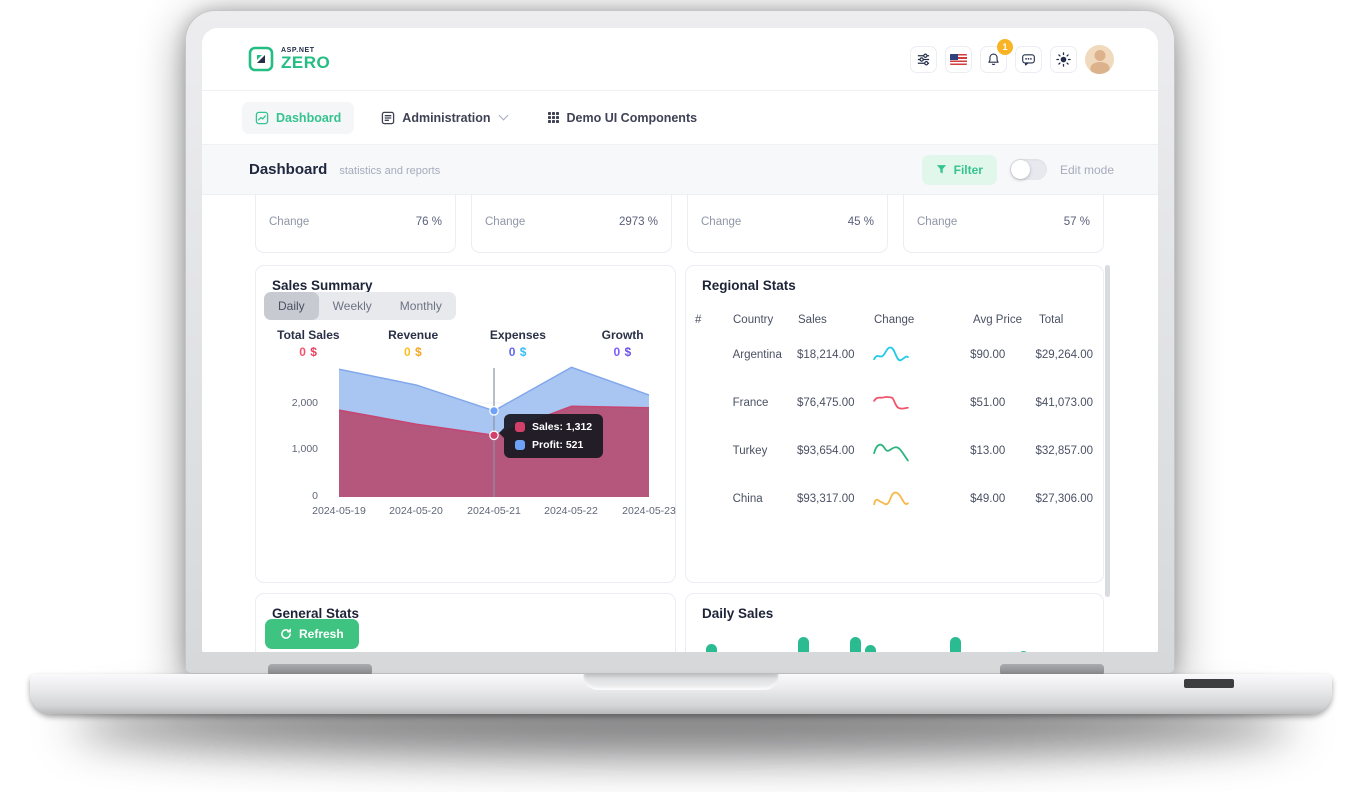  Describe the element at coordinates (322, 285) in the screenshot. I see `sales-summary-title: Sales Summary` at that location.